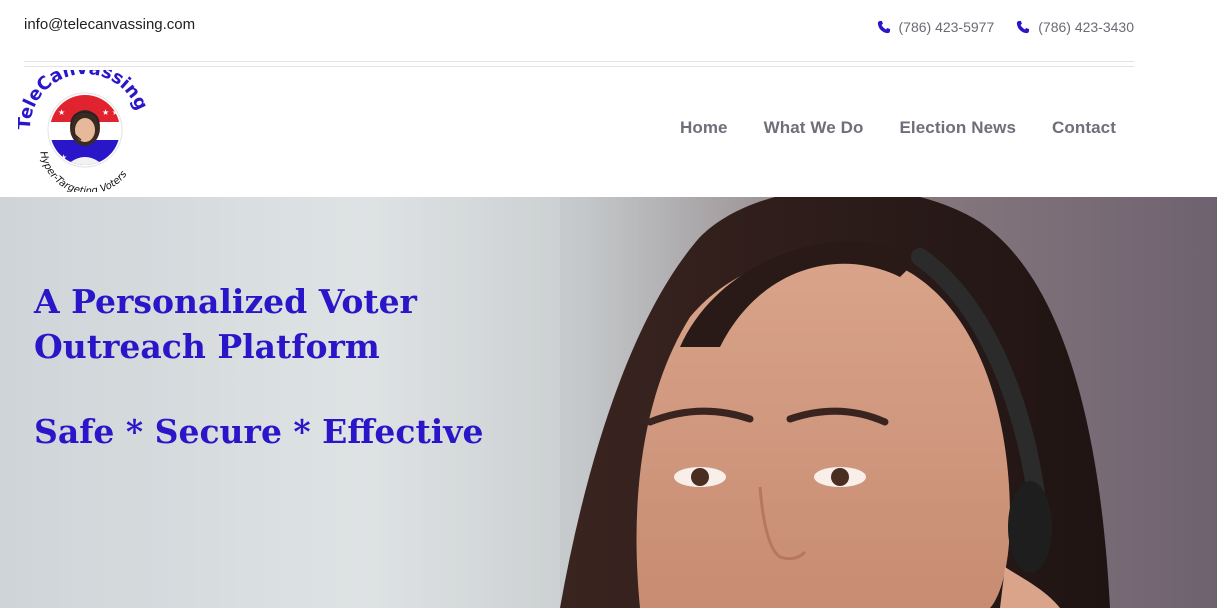 This screenshot has height=608, width=1217. What do you see at coordinates (1086, 27) in the screenshot?
I see `phone-number: (786) 423-3430` at bounding box center [1086, 27].